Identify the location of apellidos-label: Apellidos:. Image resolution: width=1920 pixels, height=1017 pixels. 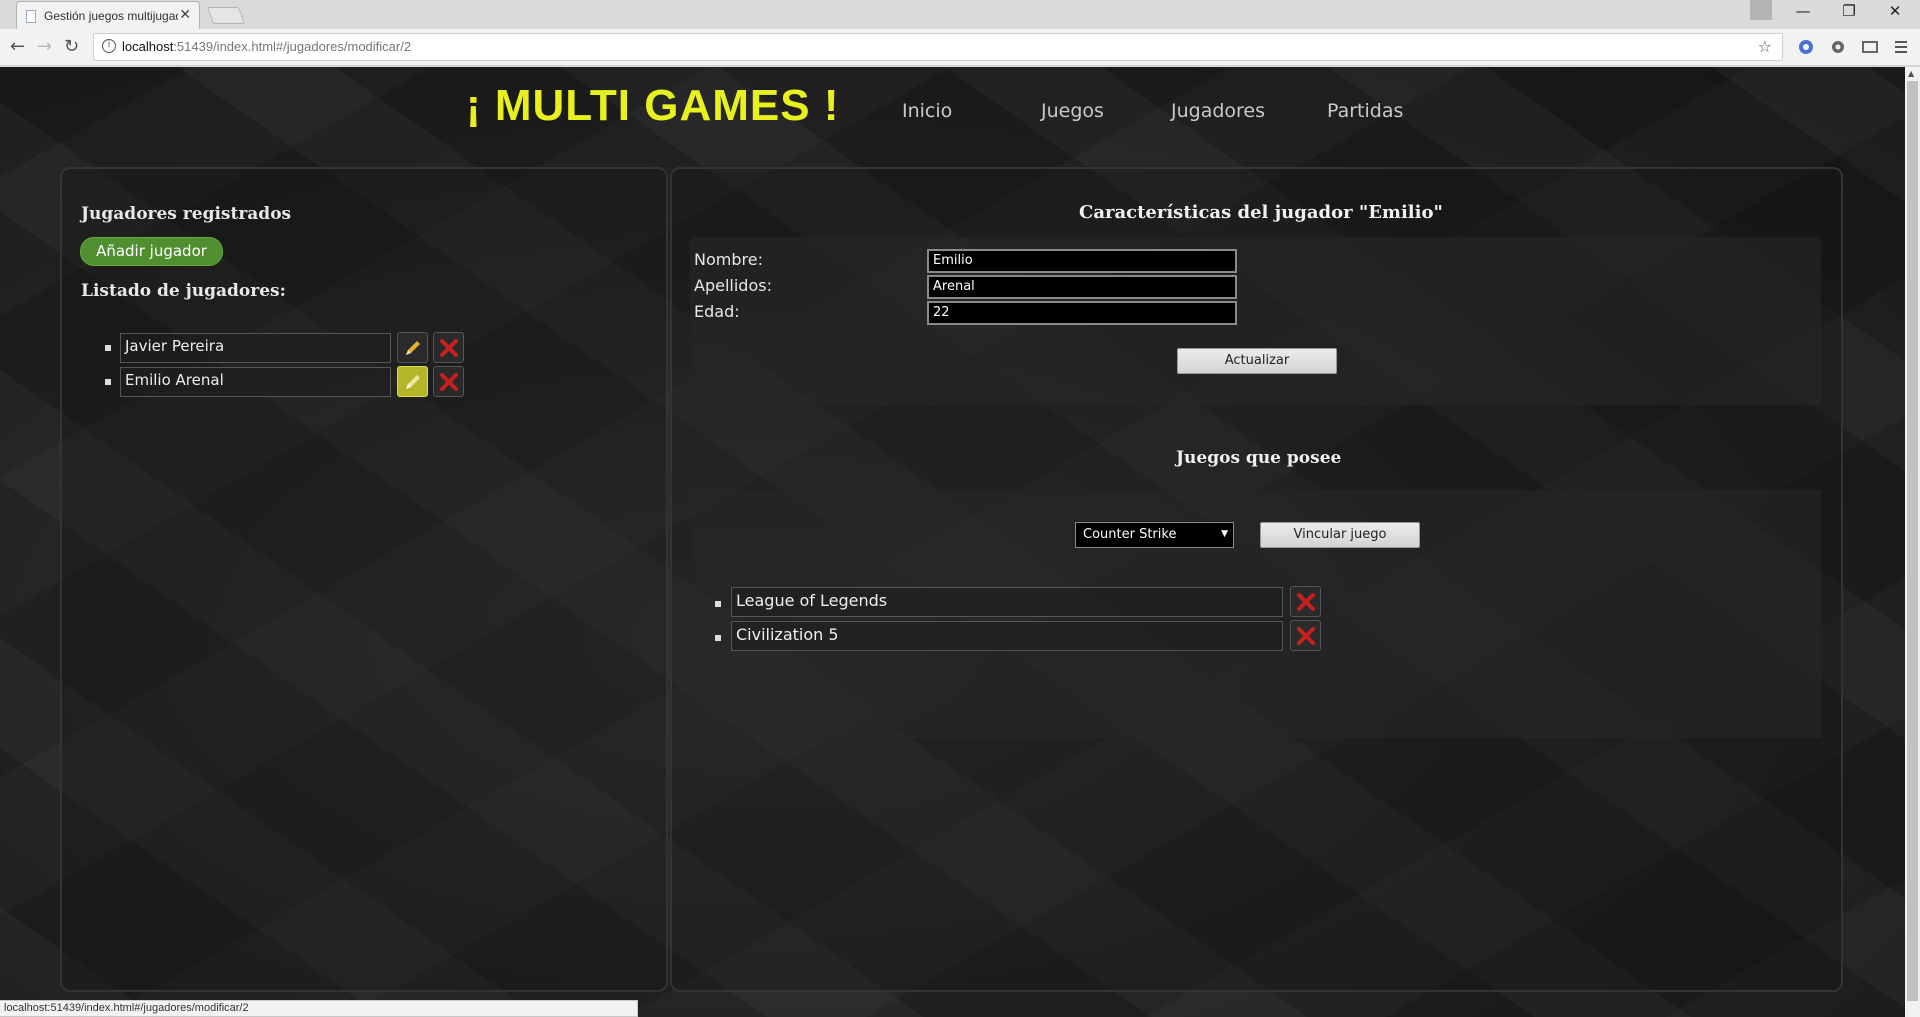
(733, 285).